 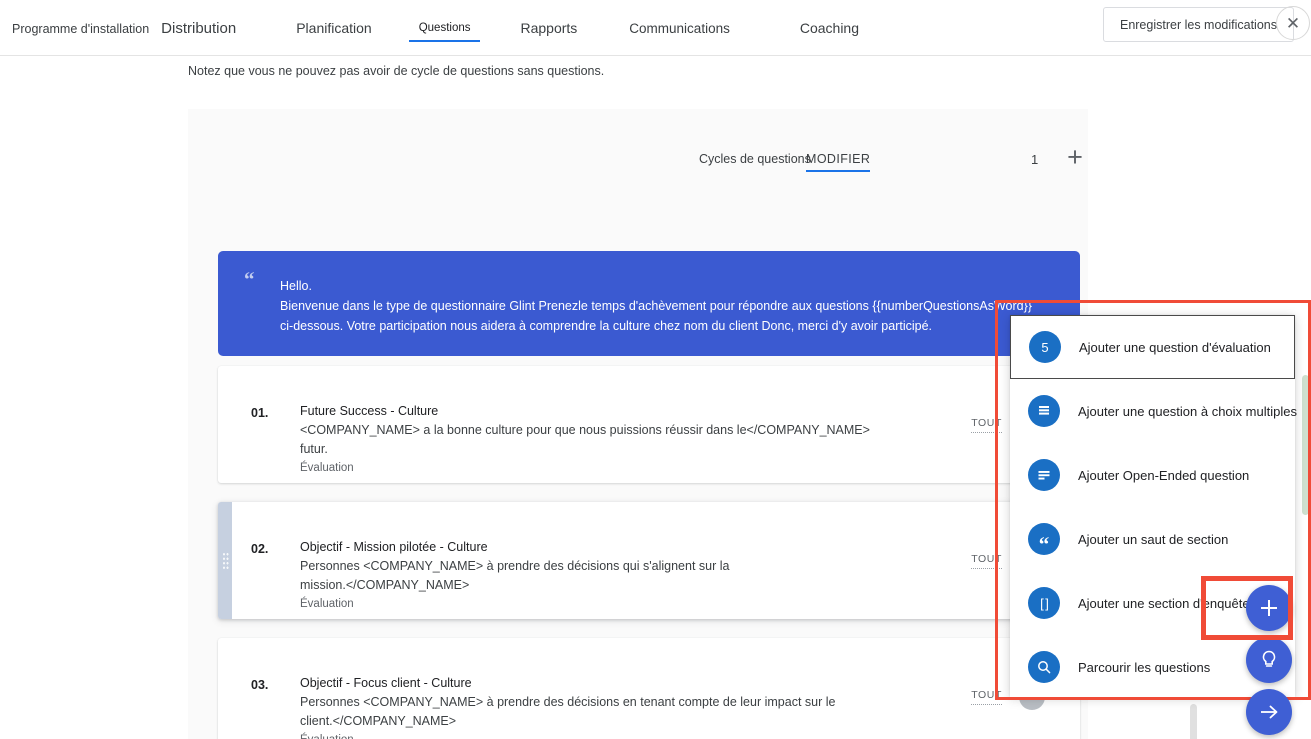 I want to click on brackets-icon-glyph: [ ], so click(x=1044, y=603).